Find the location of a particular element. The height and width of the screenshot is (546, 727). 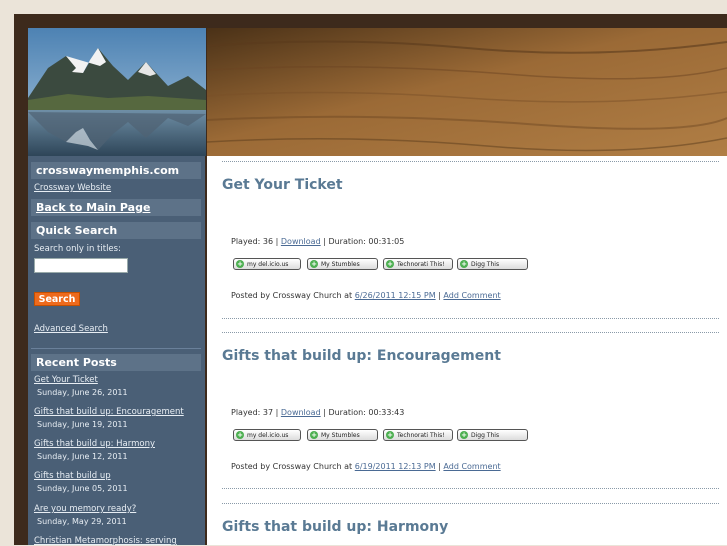

played-count: Played: 36 | is located at coordinates (255, 241).